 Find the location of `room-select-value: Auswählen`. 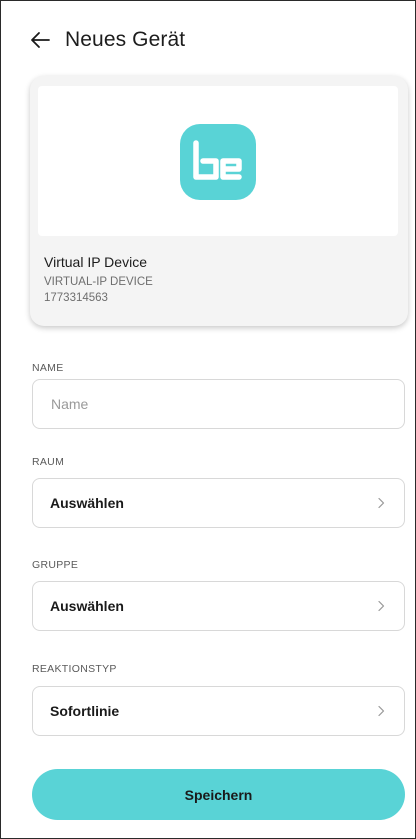

room-select-value: Auswählen is located at coordinates (87, 503).